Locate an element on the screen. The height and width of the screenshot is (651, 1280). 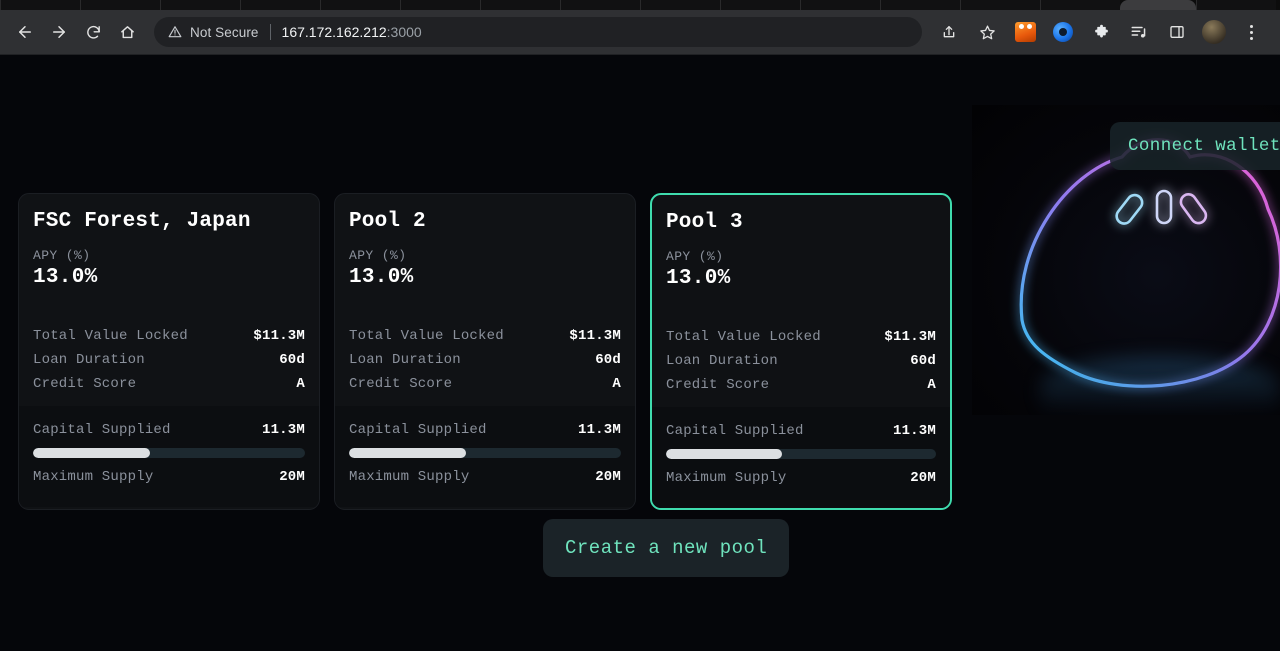
bookmark-star-icon is located at coordinates (987, 32).